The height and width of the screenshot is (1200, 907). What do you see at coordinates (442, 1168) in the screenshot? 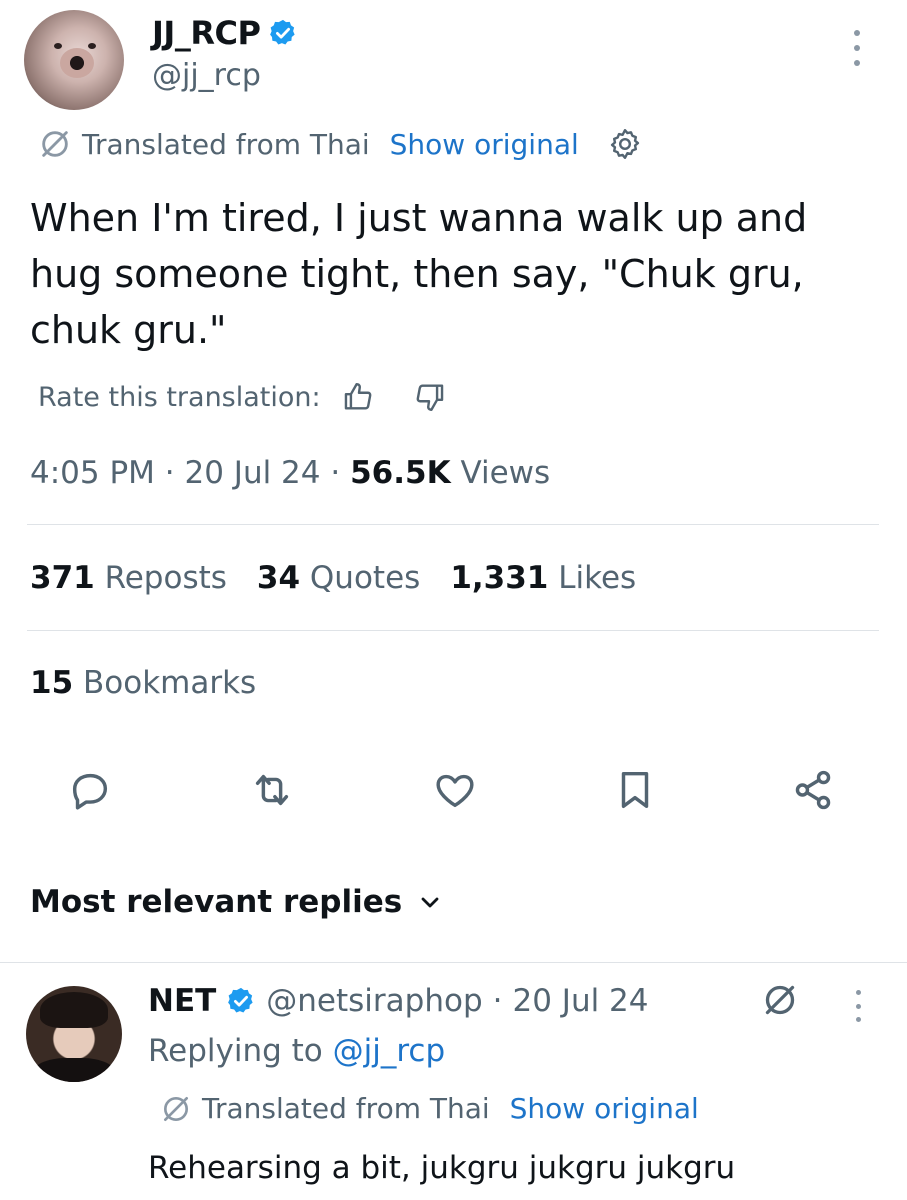
I see `reply-text: Rehearsing a bit, jukgru jukgru jukgru` at bounding box center [442, 1168].